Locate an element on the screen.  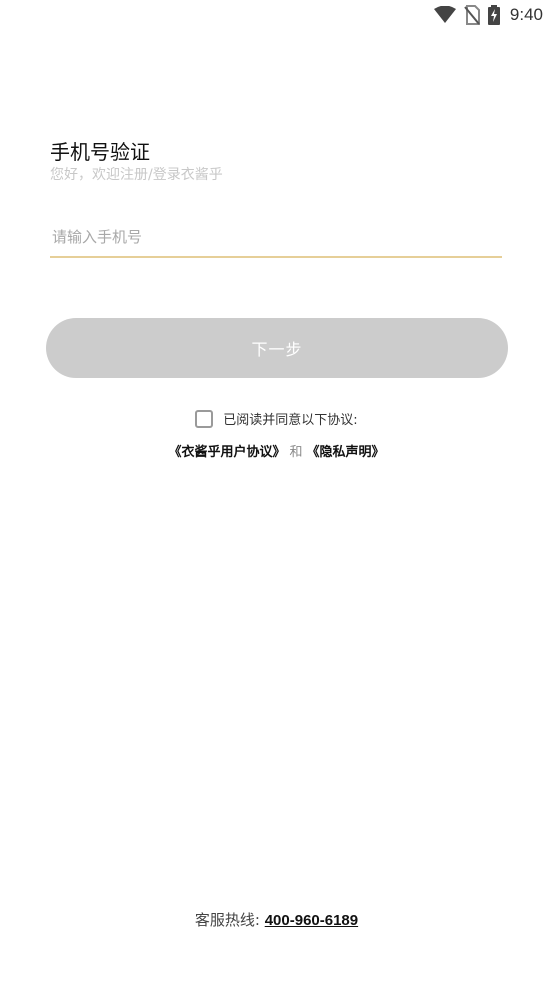
battery-charging-icon is located at coordinates (493, 15).